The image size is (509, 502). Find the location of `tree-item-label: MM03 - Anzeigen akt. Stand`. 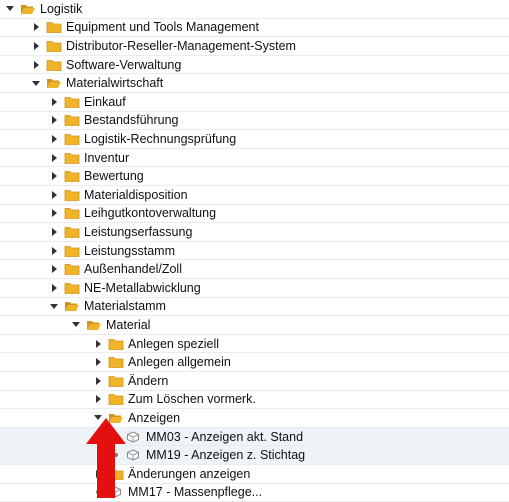

tree-item-label: MM03 - Anzeigen akt. Stand is located at coordinates (225, 436).